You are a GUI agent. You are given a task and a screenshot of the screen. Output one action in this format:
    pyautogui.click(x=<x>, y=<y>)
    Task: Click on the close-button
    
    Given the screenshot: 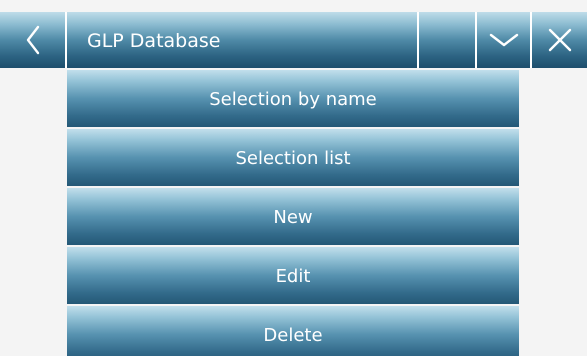 What is the action you would take?
    pyautogui.click(x=559, y=40)
    